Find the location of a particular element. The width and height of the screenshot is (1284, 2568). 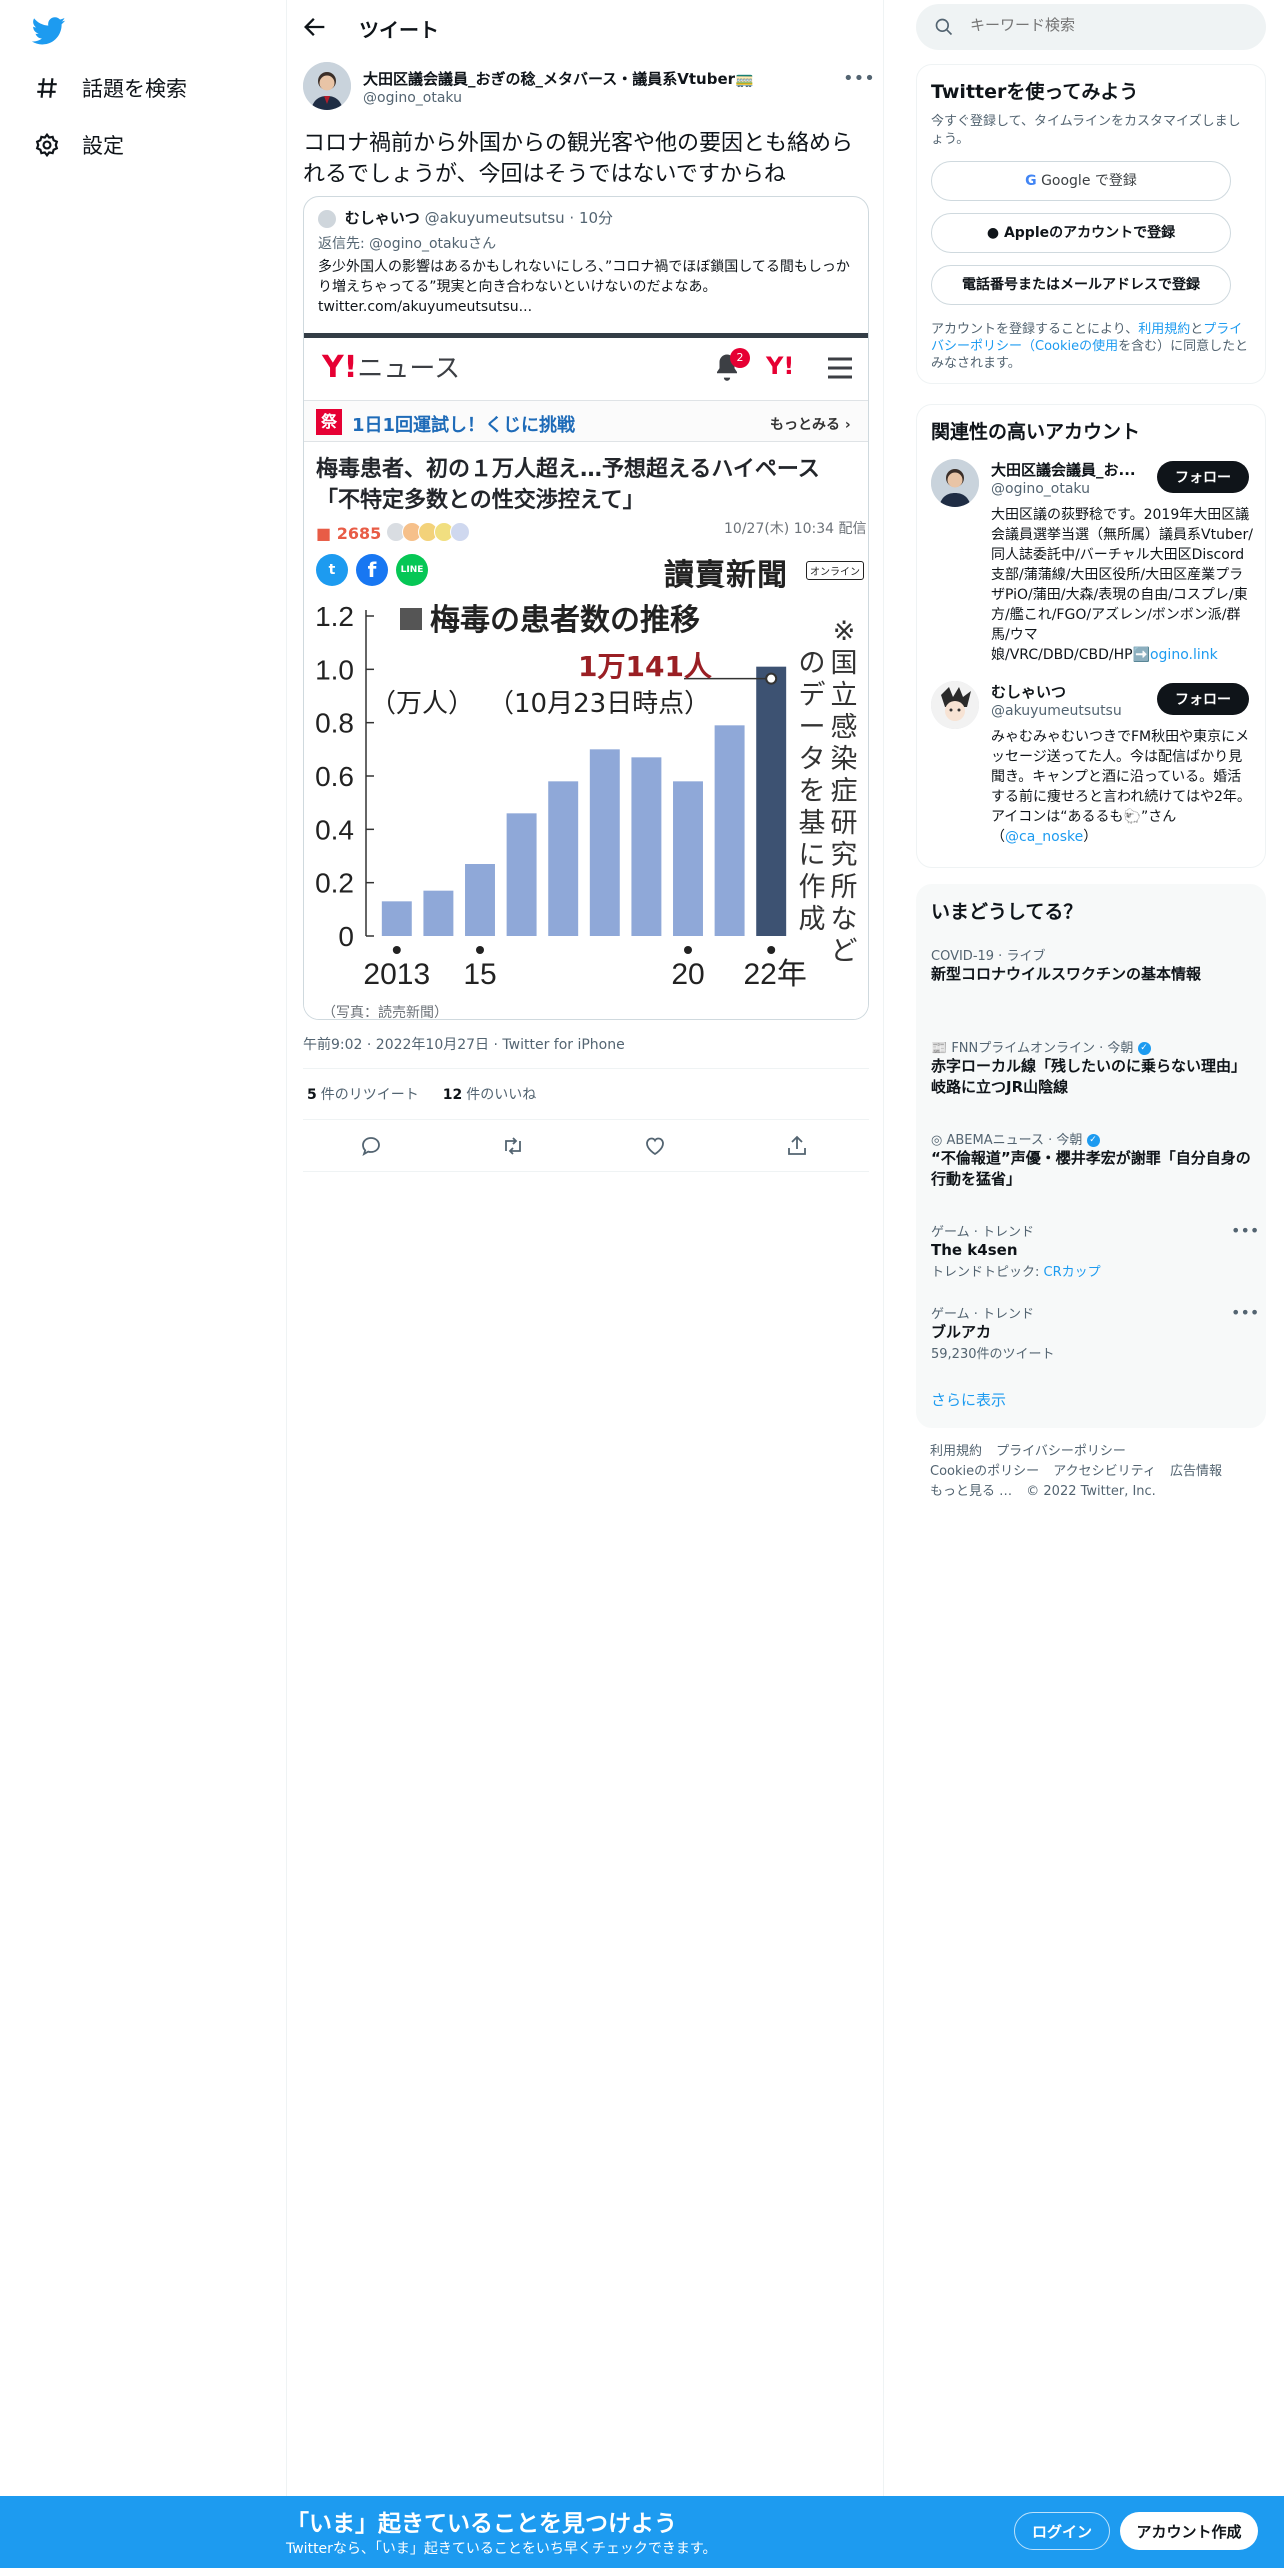

line-share-icon: LINE is located at coordinates (412, 570).